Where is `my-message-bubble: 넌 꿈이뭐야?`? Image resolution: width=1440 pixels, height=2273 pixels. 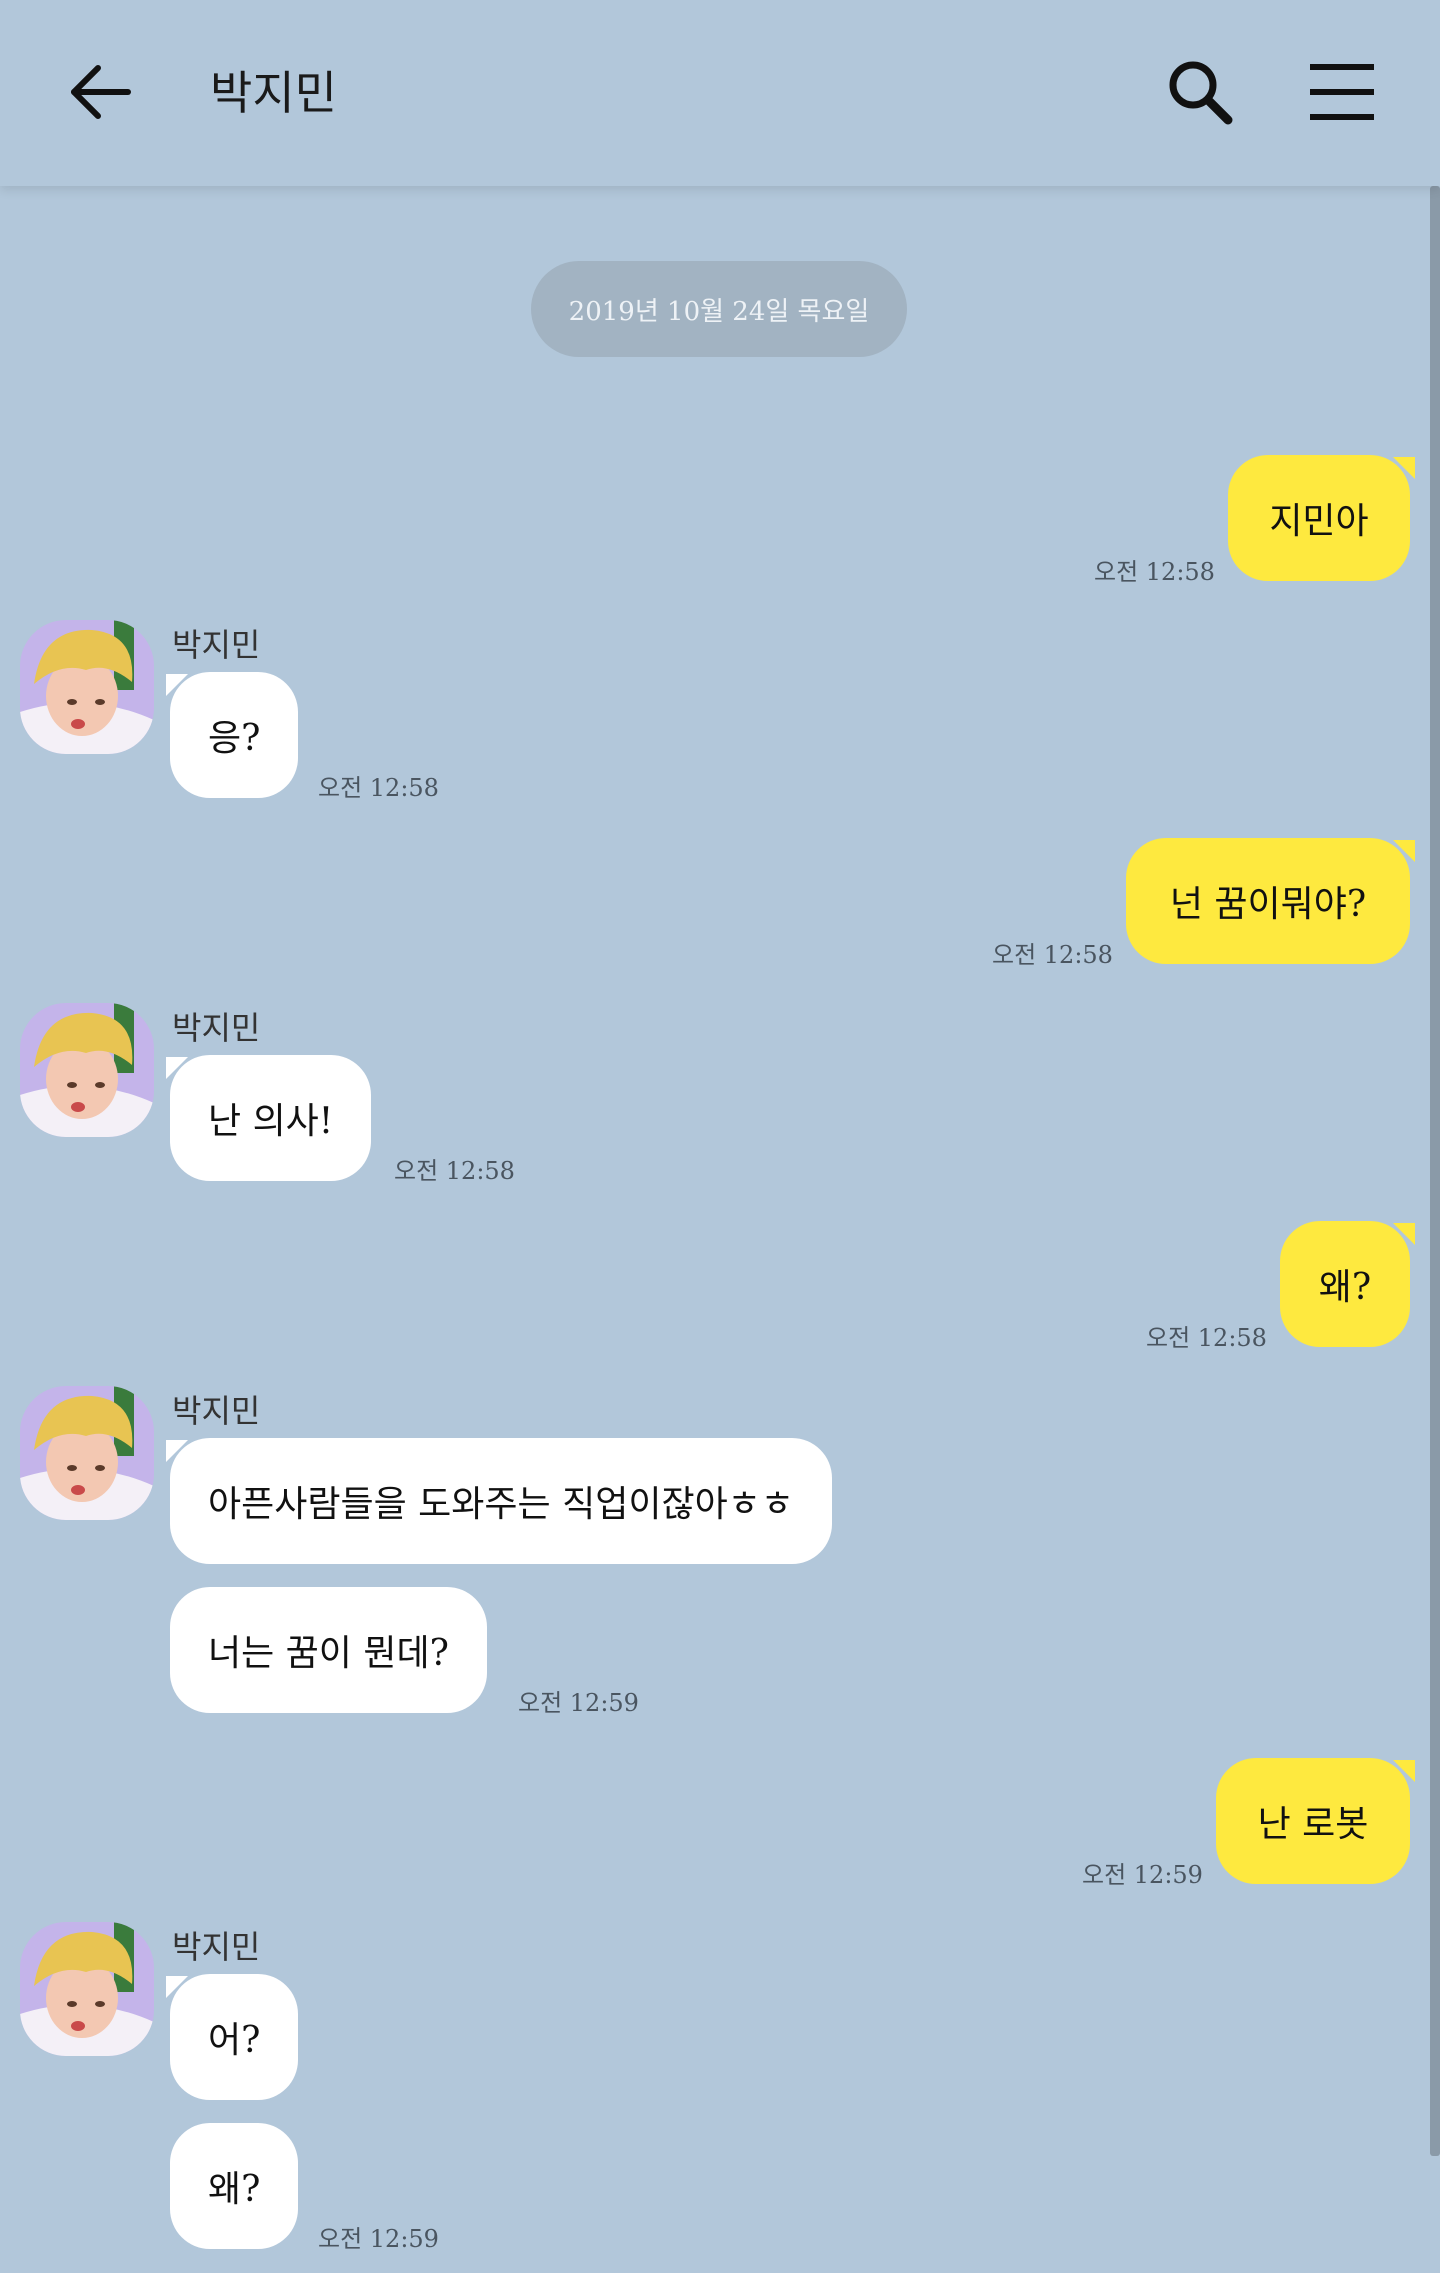
my-message-bubble: 넌 꿈이뭐야? is located at coordinates (1268, 901).